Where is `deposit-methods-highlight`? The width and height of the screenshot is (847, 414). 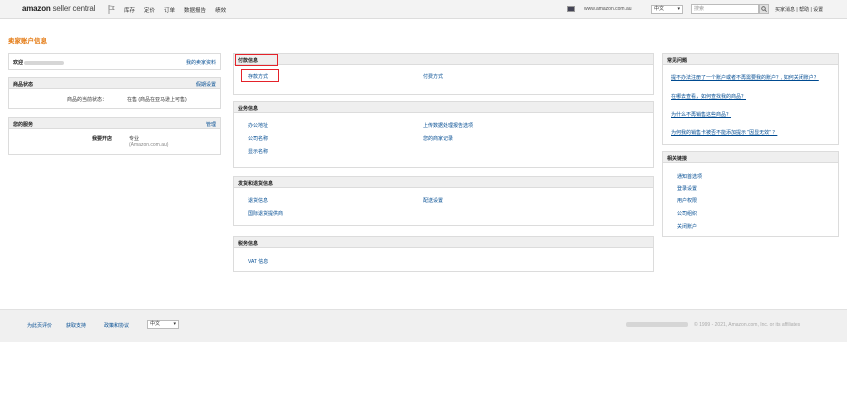 deposit-methods-highlight is located at coordinates (260, 75).